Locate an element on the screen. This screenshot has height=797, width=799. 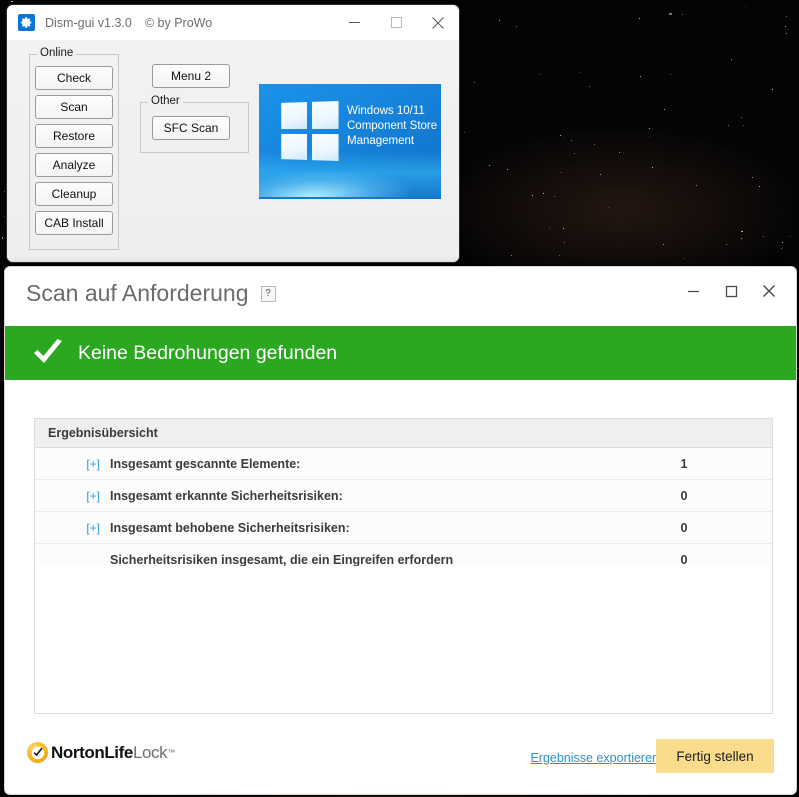
banner-text: Windows 10/11 Component Store Management is located at coordinates (392, 126).